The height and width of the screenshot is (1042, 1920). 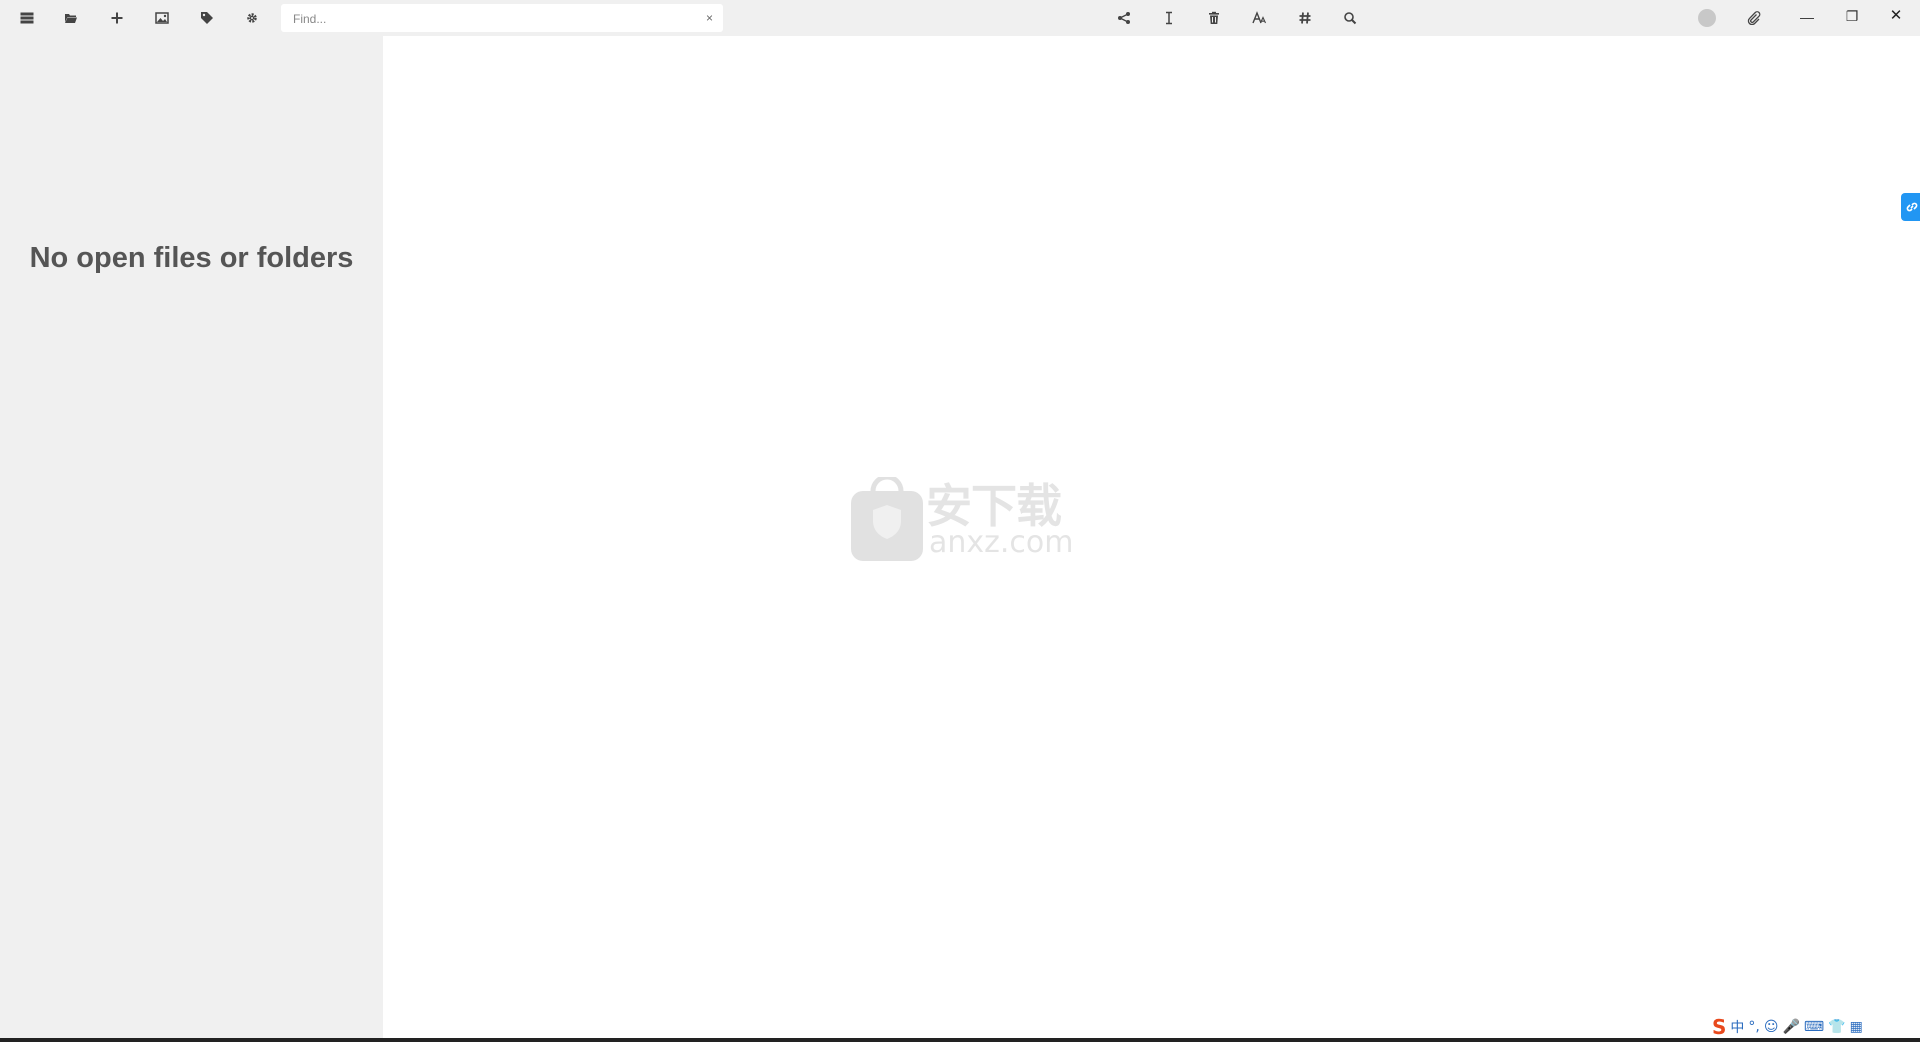 I want to click on ime-punct-toggle: °,, so click(x=1753, y=1027).